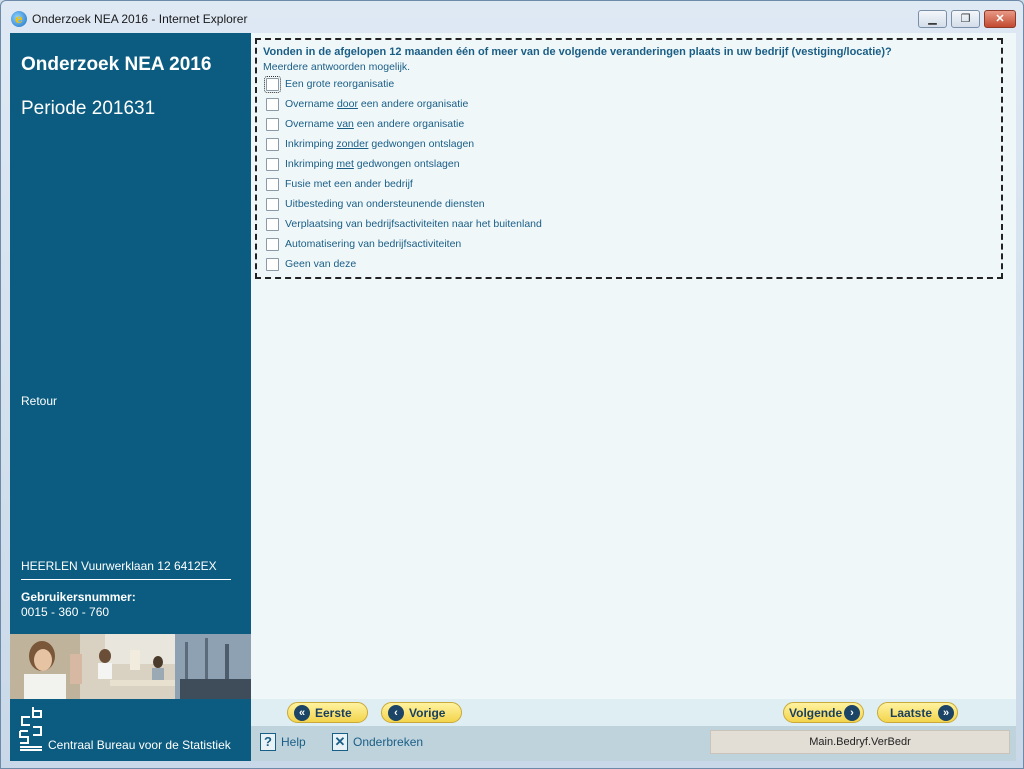 The image size is (1024, 769). I want to click on previous-button: ‹ Vorige, so click(421, 712).